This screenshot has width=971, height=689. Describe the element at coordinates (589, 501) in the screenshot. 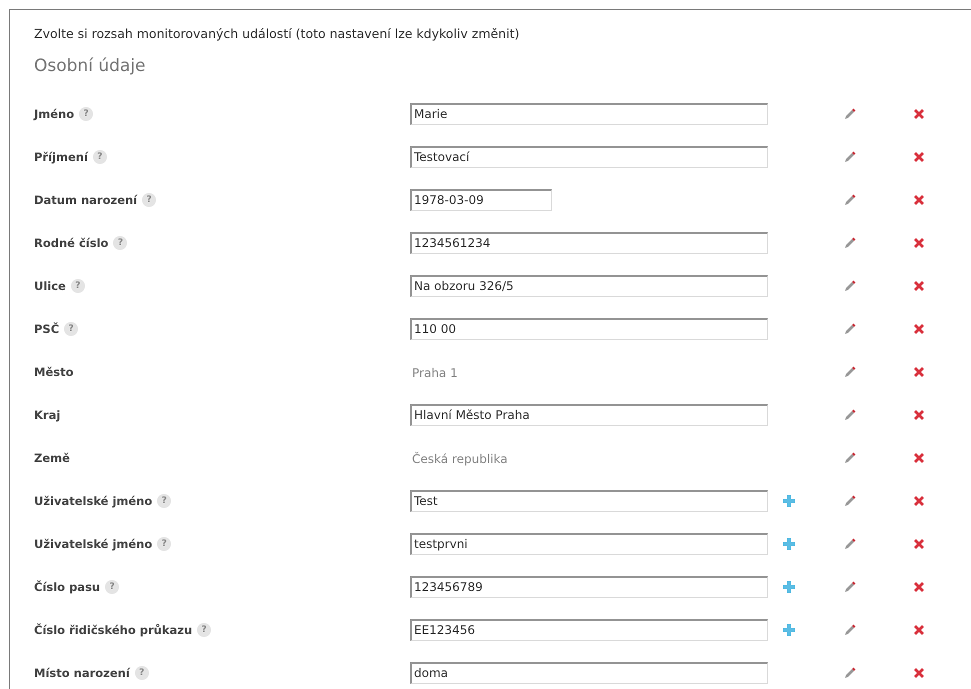

I see `input-field: Test` at that location.